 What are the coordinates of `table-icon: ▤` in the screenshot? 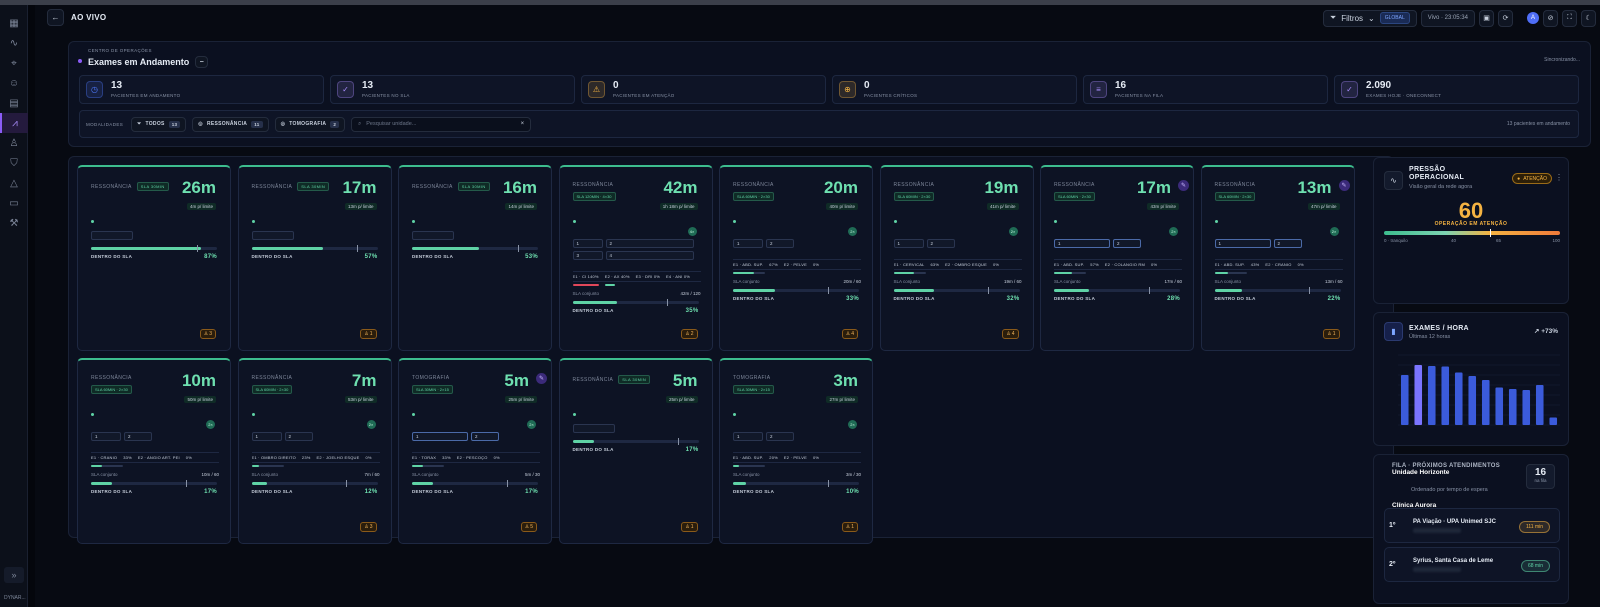 It's located at (14, 103).